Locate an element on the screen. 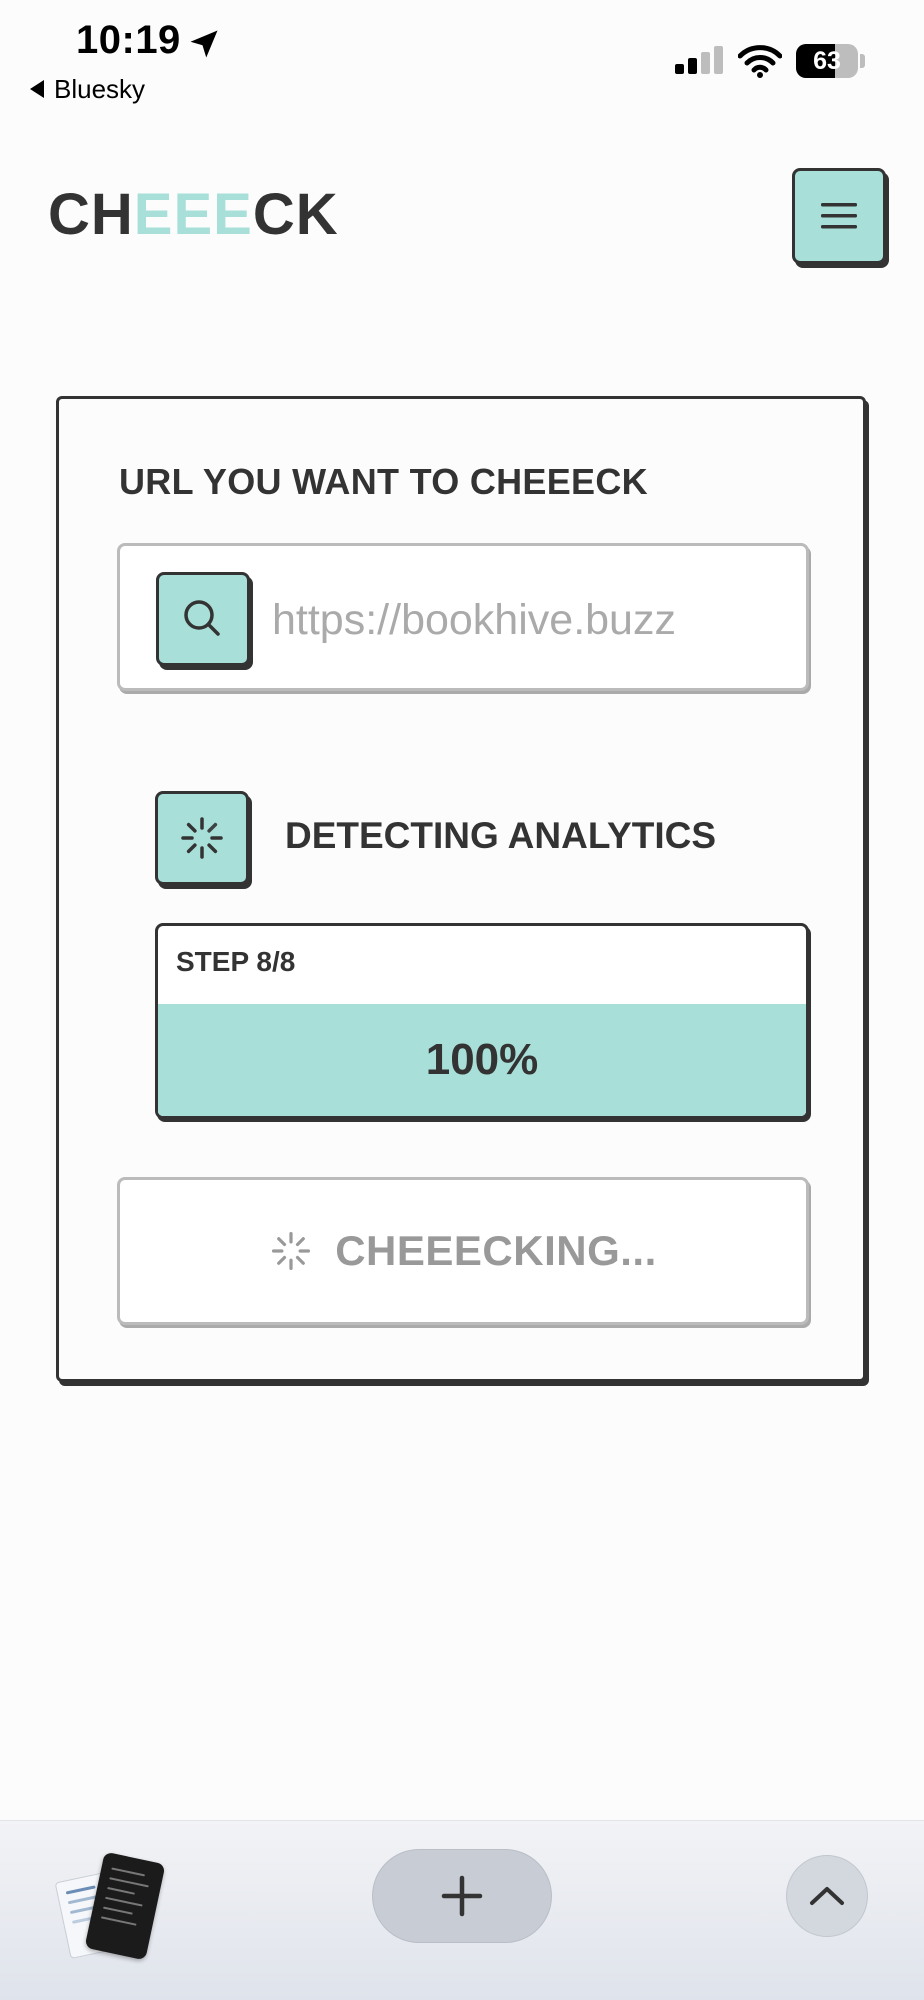  battery-icon: 63 is located at coordinates (827, 61).